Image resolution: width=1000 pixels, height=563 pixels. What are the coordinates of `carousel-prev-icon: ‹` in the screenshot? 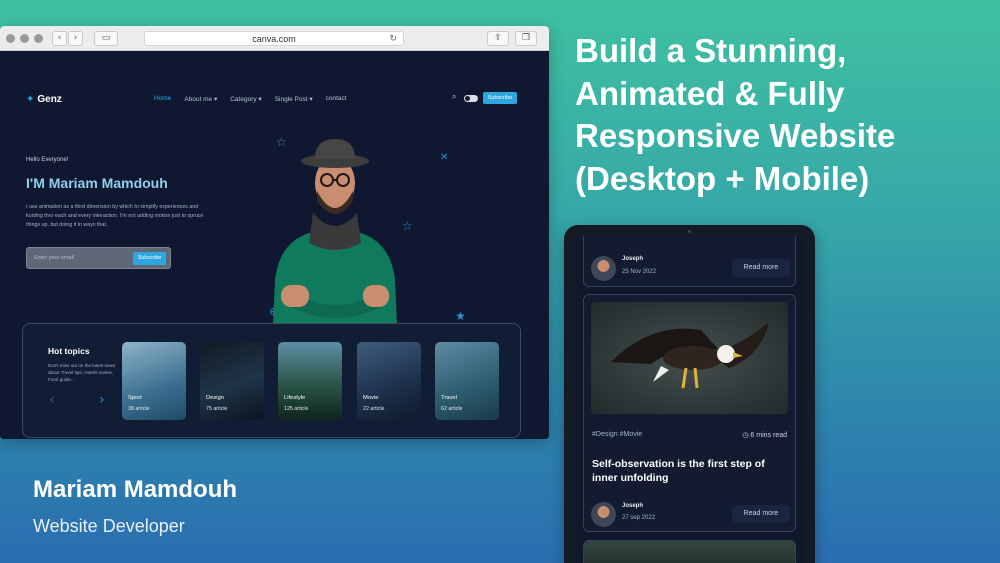 It's located at (52, 400).